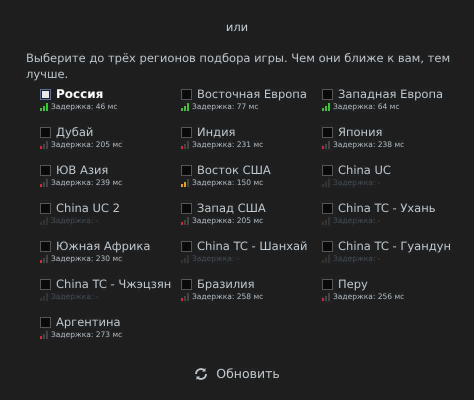  What do you see at coordinates (395, 246) in the screenshot?
I see `region-name: China TC - Гуандун` at bounding box center [395, 246].